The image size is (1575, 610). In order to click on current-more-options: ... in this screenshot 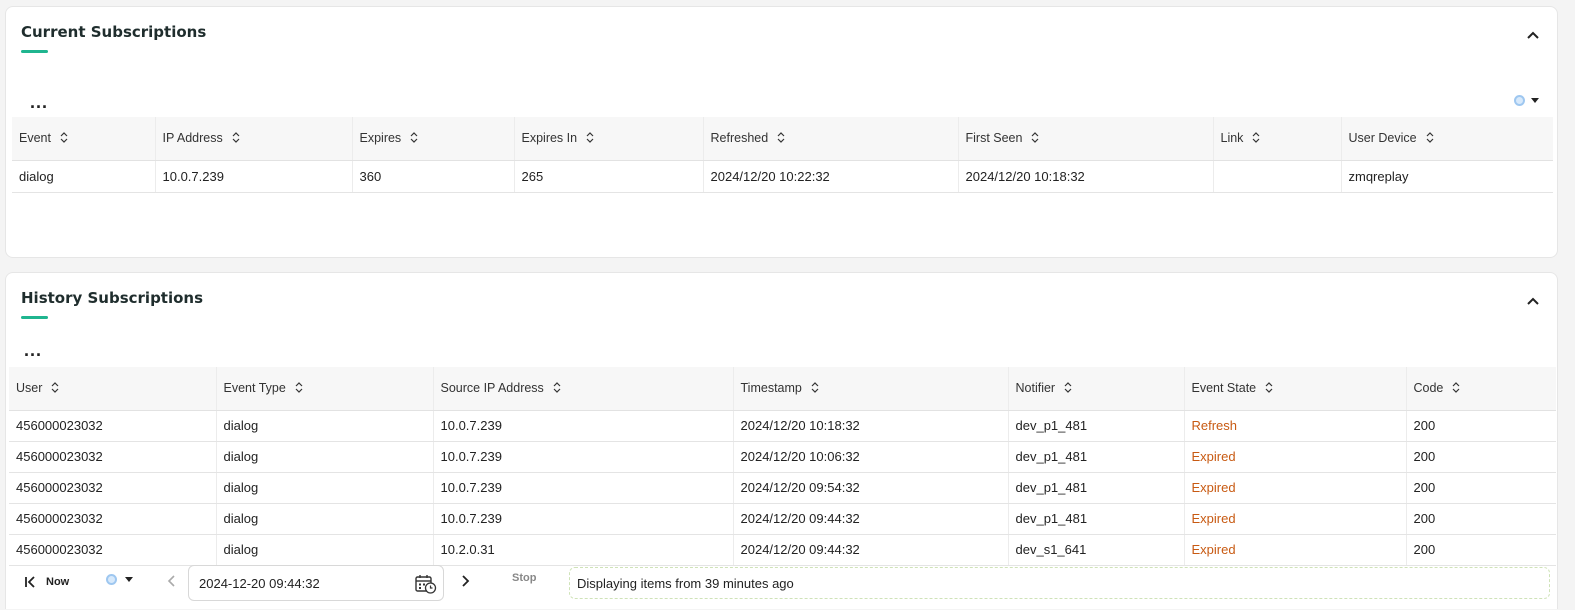, I will do `click(39, 102)`.